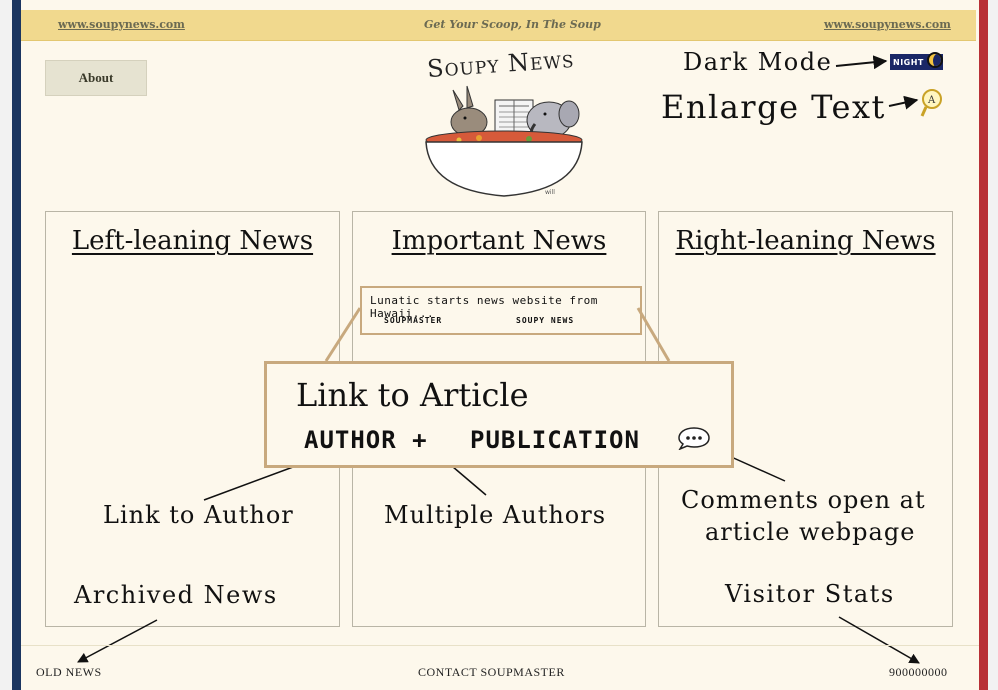 Image resolution: width=998 pixels, height=690 pixels. What do you see at coordinates (10, 345) in the screenshot?
I see `left-edge` at bounding box center [10, 345].